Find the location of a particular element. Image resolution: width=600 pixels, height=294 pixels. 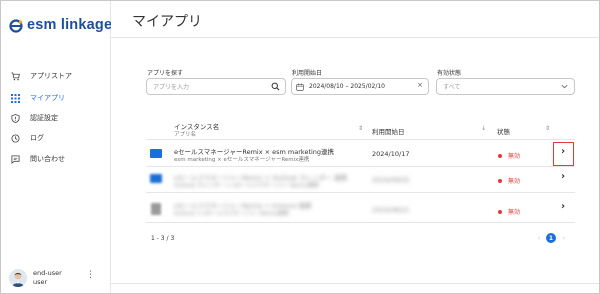

search-label: アプリを探す is located at coordinates (165, 73).